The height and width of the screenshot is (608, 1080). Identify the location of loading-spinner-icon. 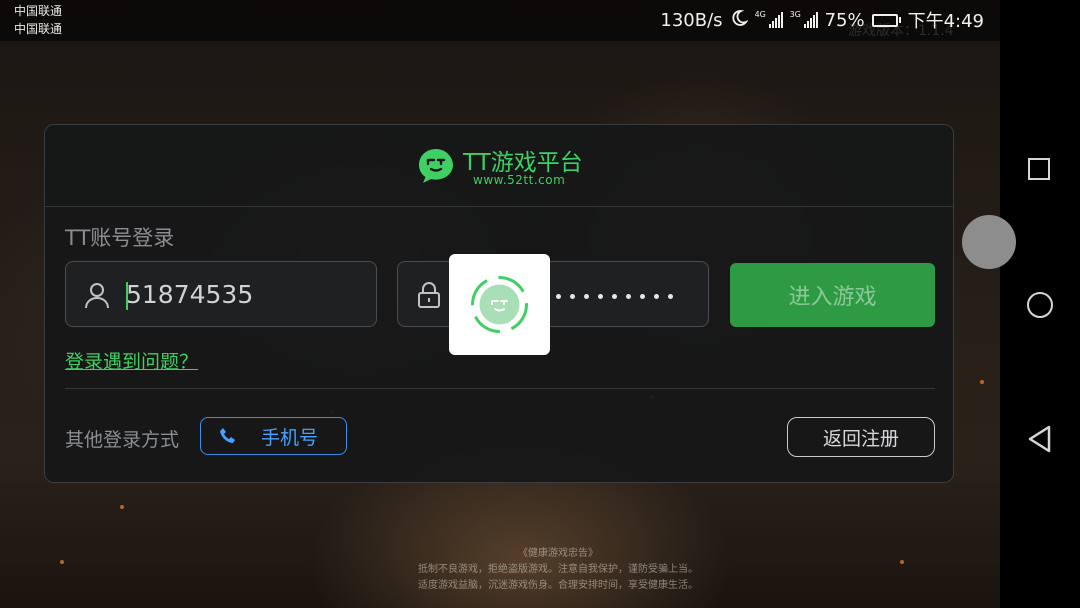
(499, 304).